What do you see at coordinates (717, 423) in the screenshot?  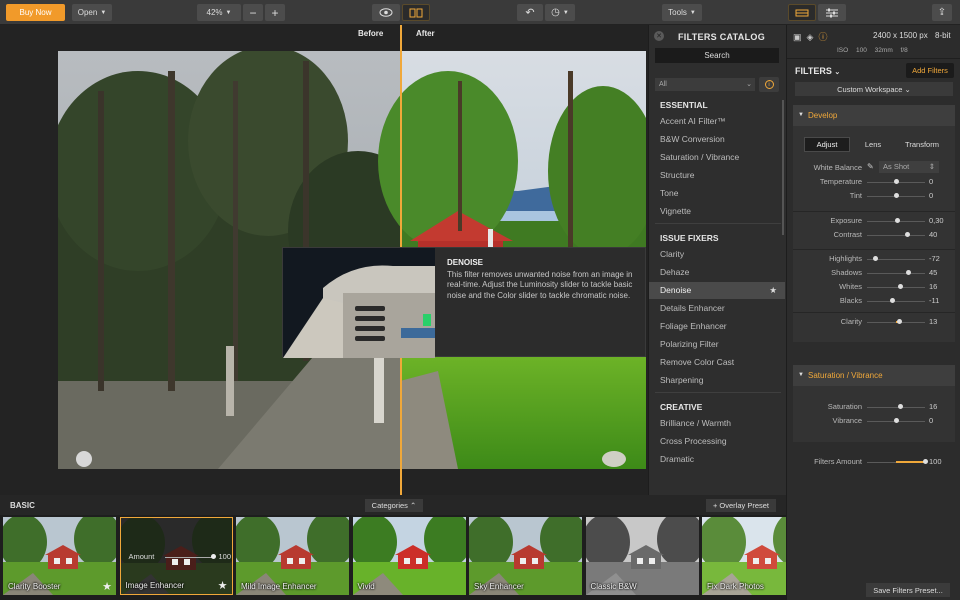 I see `catalog-item: Brilliance / Warmth` at bounding box center [717, 423].